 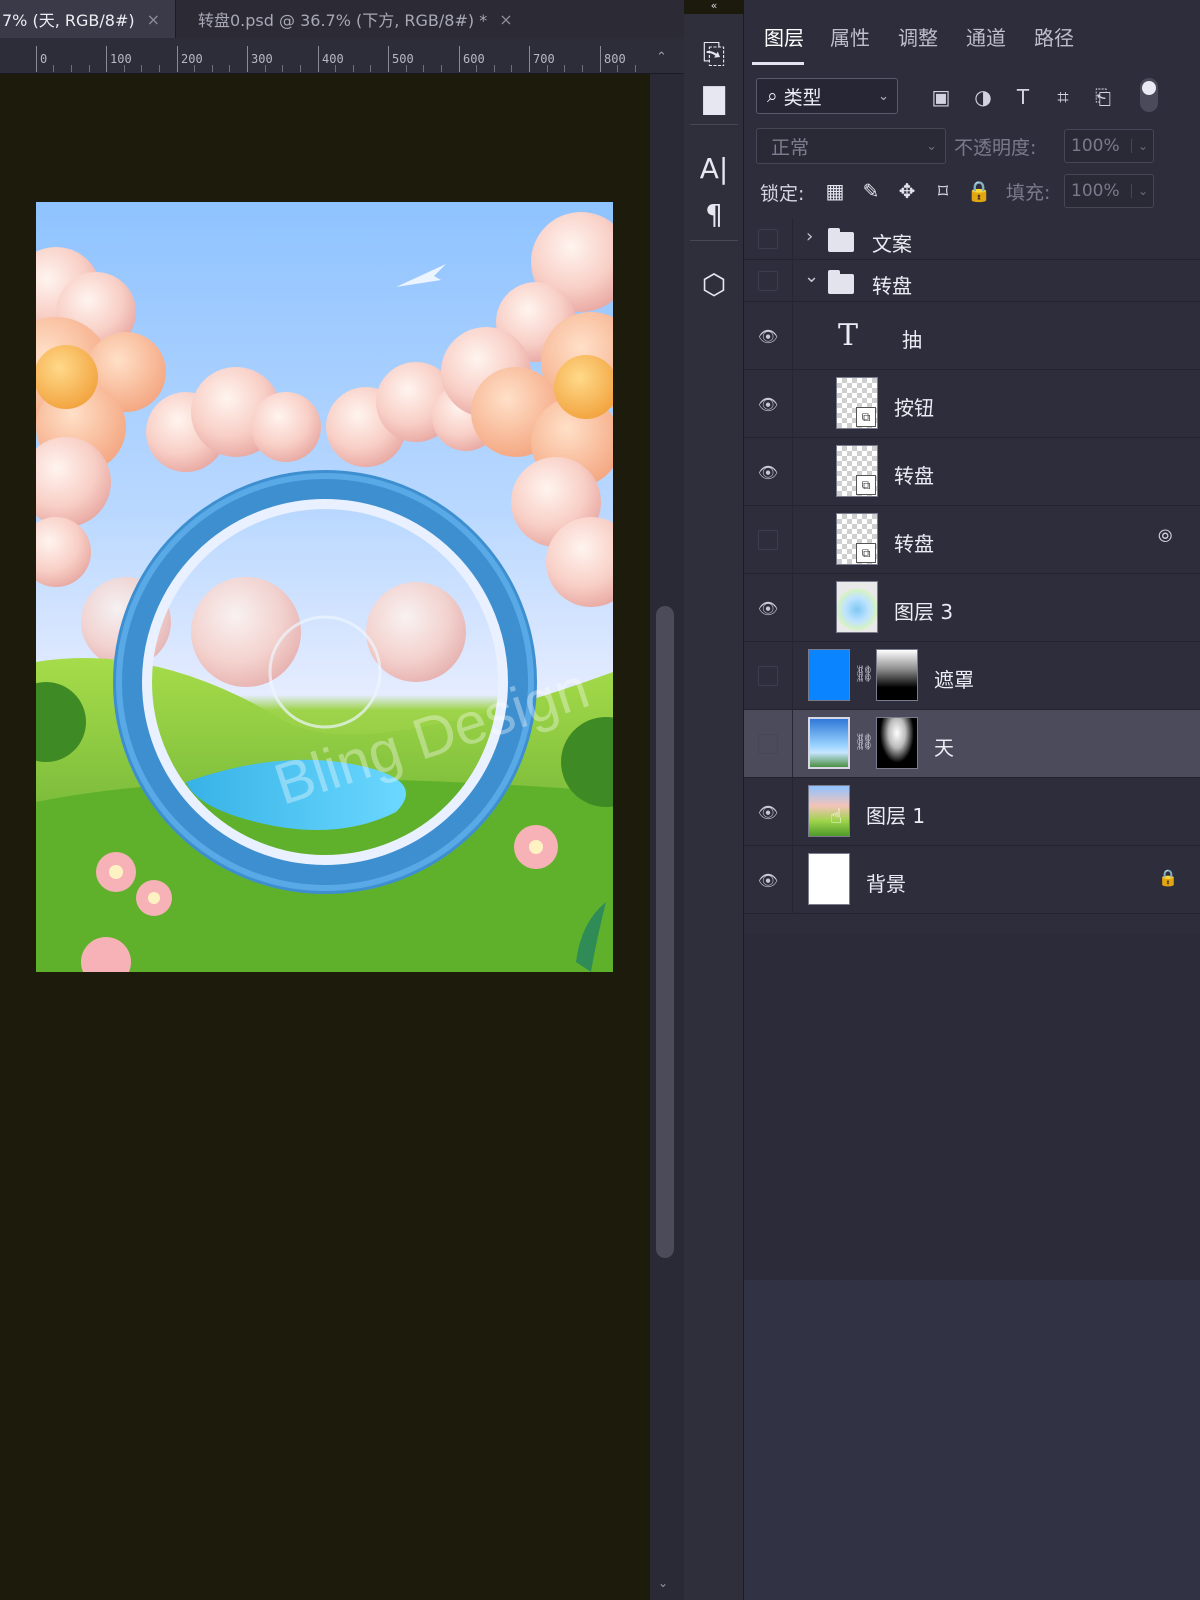 What do you see at coordinates (918, 36) in the screenshot?
I see `tab-adjustments: 调整` at bounding box center [918, 36].